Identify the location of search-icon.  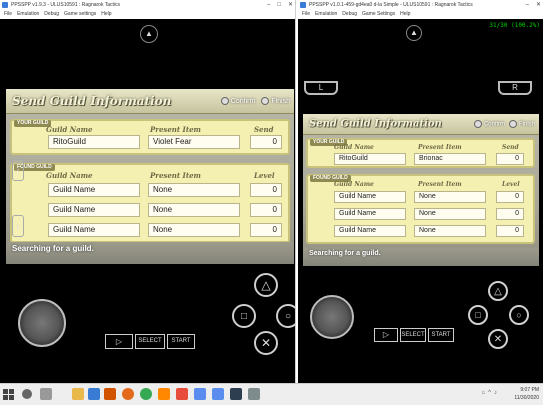
(27, 394).